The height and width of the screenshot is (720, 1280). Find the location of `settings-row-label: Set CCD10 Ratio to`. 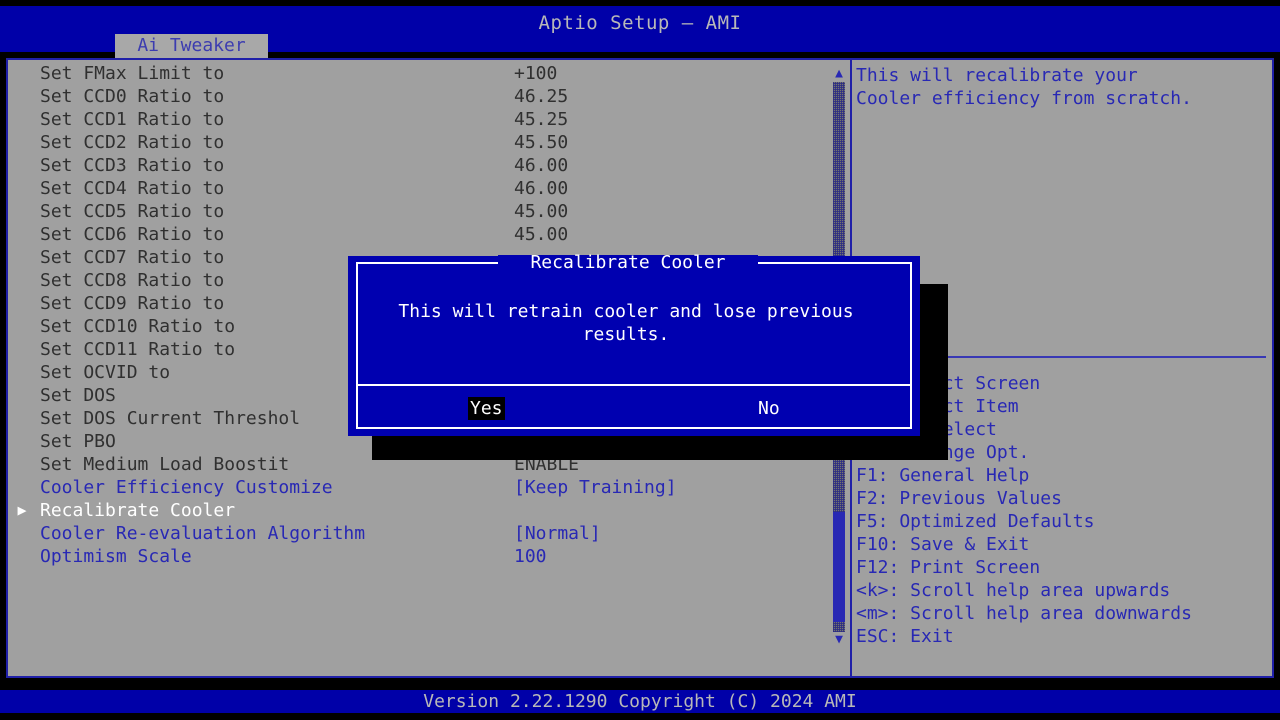

settings-row-label: Set CCD10 Ratio to is located at coordinates (138, 326).